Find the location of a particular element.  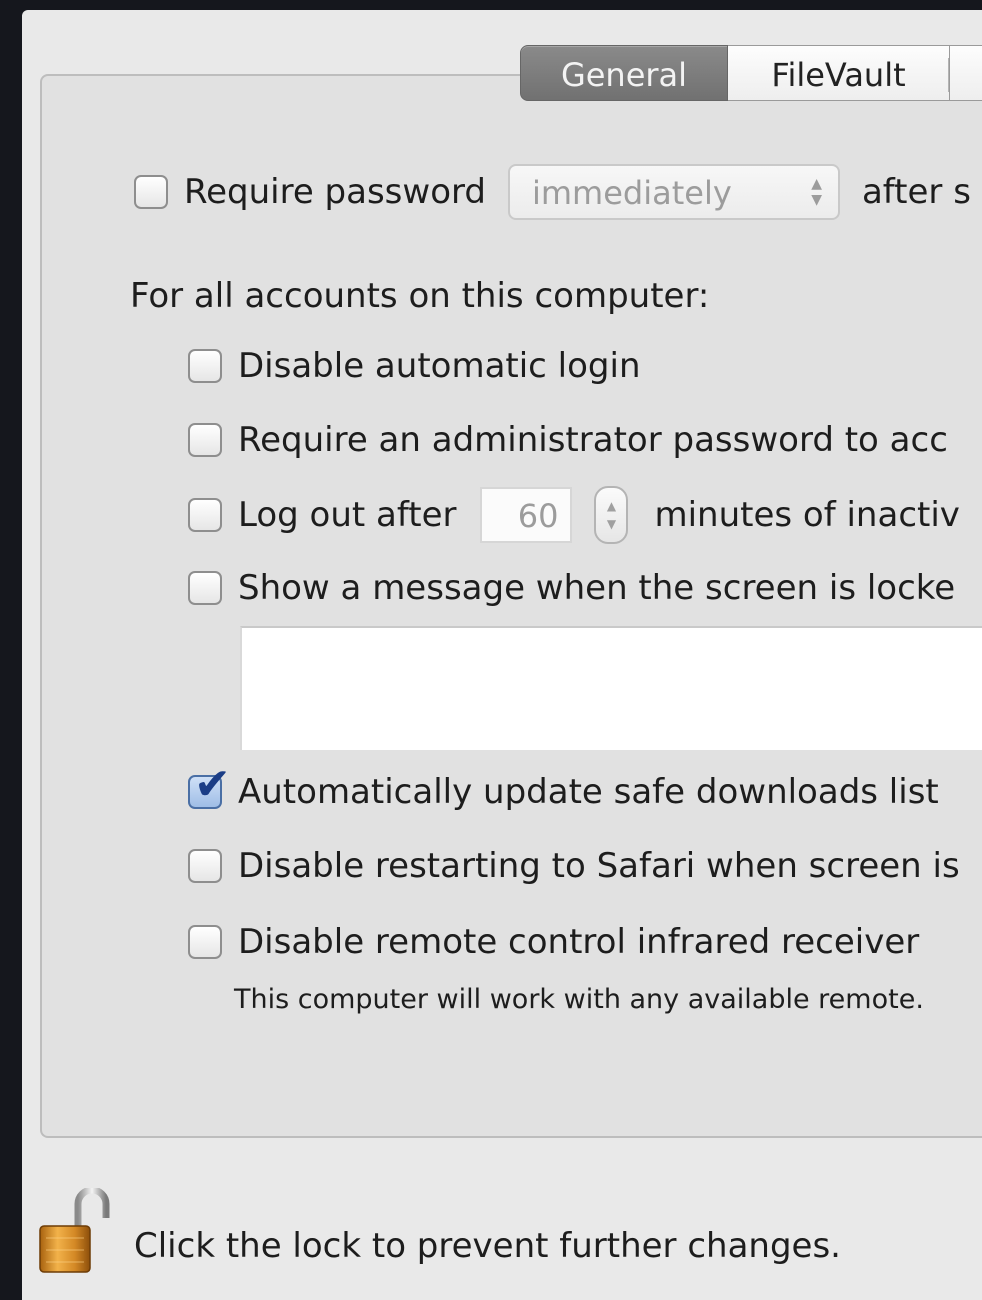

require-password-row: Require password immediately ▲ ▼ after s is located at coordinates (552, 192).